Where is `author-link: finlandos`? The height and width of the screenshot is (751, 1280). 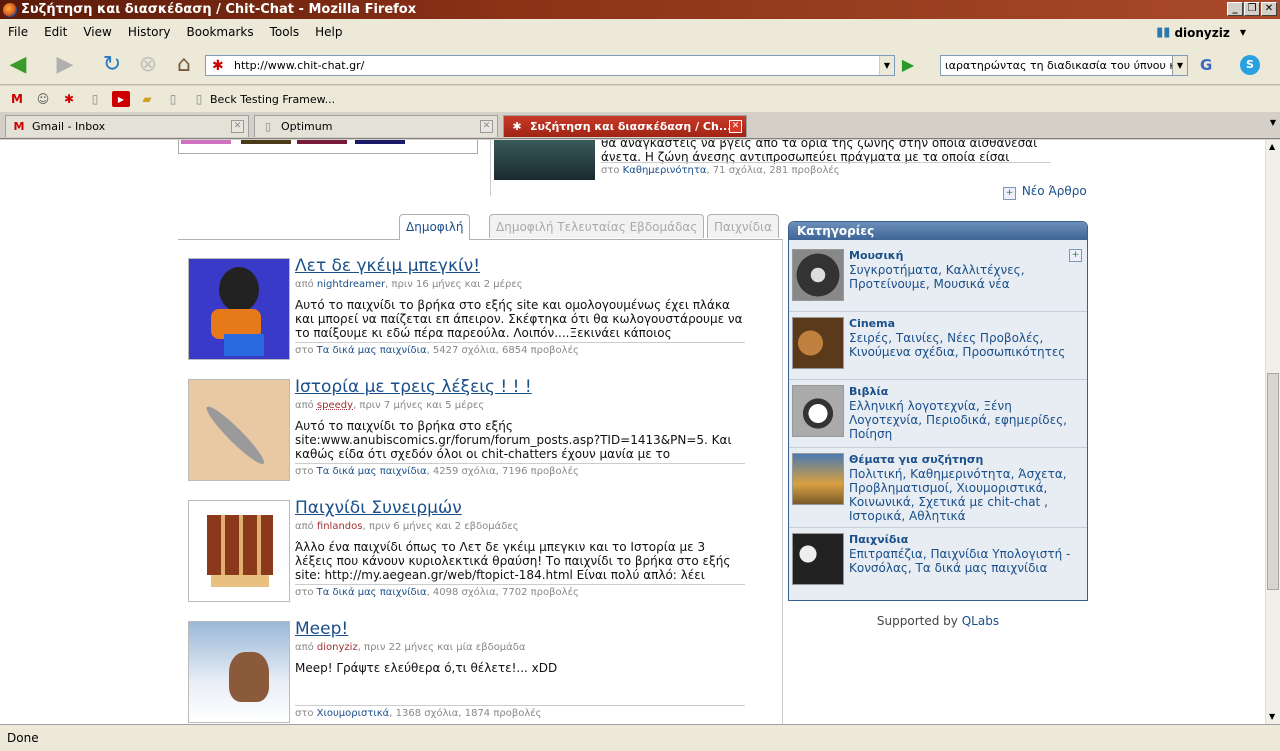
author-link: finlandos is located at coordinates (340, 526).